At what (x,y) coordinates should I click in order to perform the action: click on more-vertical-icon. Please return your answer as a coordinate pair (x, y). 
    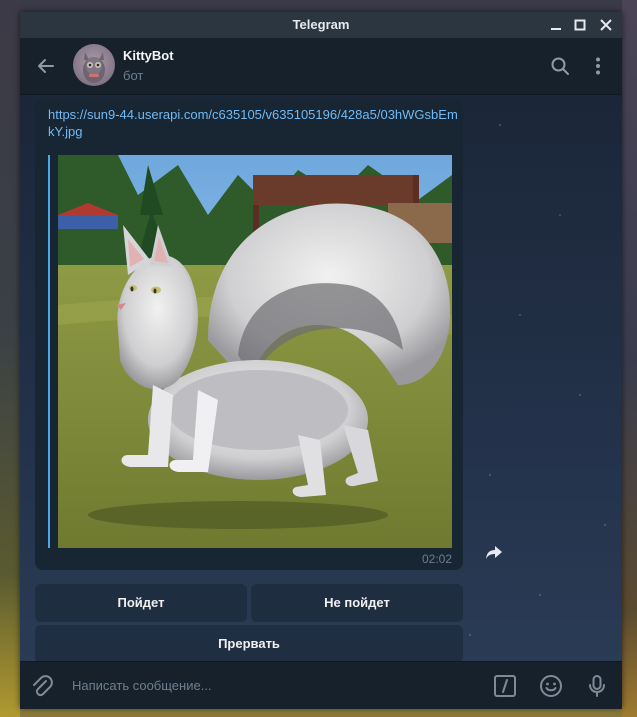
    Looking at the image, I should click on (598, 66).